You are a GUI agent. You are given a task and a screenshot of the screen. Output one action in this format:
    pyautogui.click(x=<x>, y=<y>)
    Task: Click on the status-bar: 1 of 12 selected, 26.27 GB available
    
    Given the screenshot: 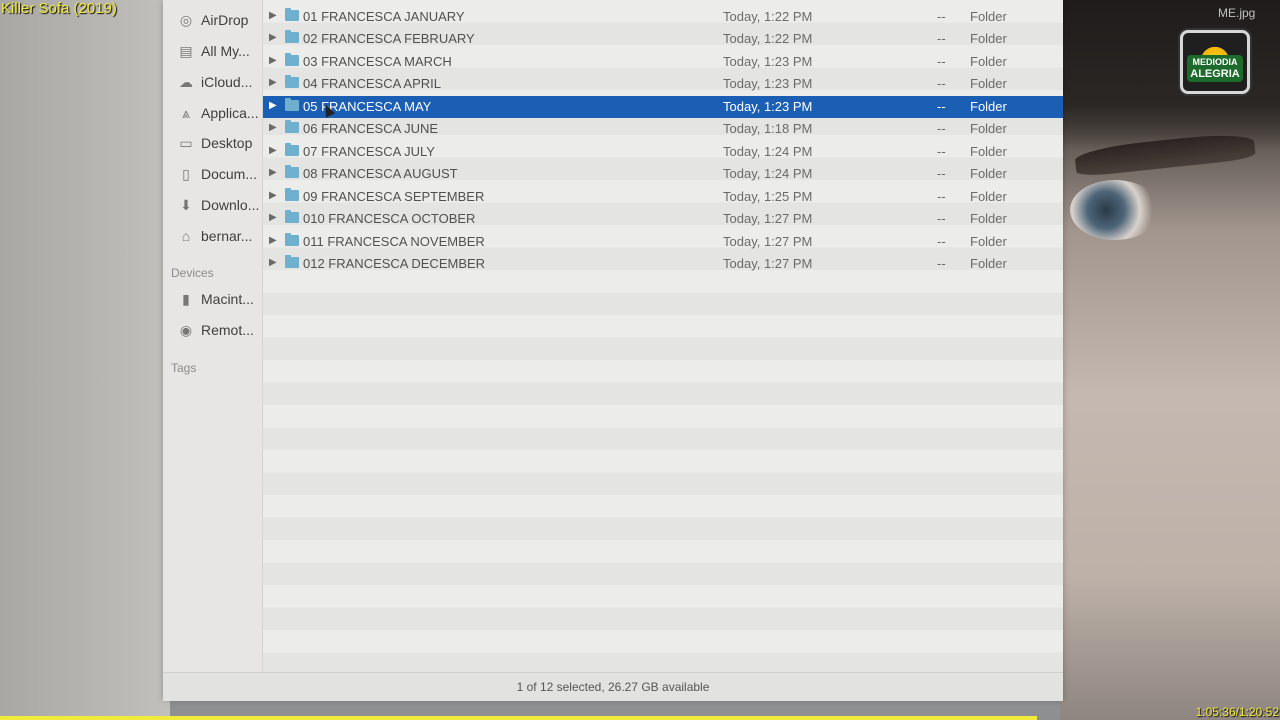 What is the action you would take?
    pyautogui.click(x=613, y=686)
    